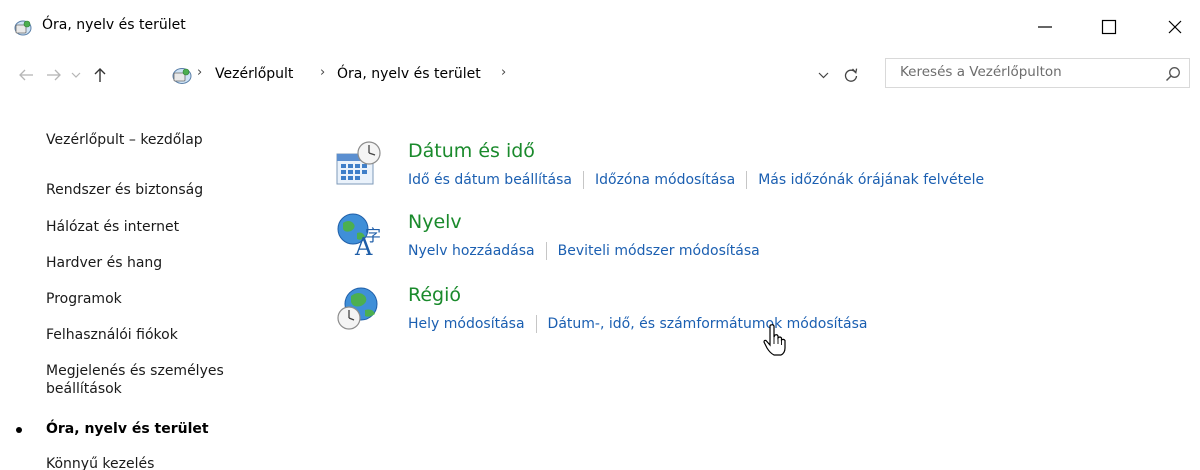 This screenshot has height=470, width=1200. I want to click on sidebar-item-ease-of-access: Könnyű kezelés, so click(100, 462).